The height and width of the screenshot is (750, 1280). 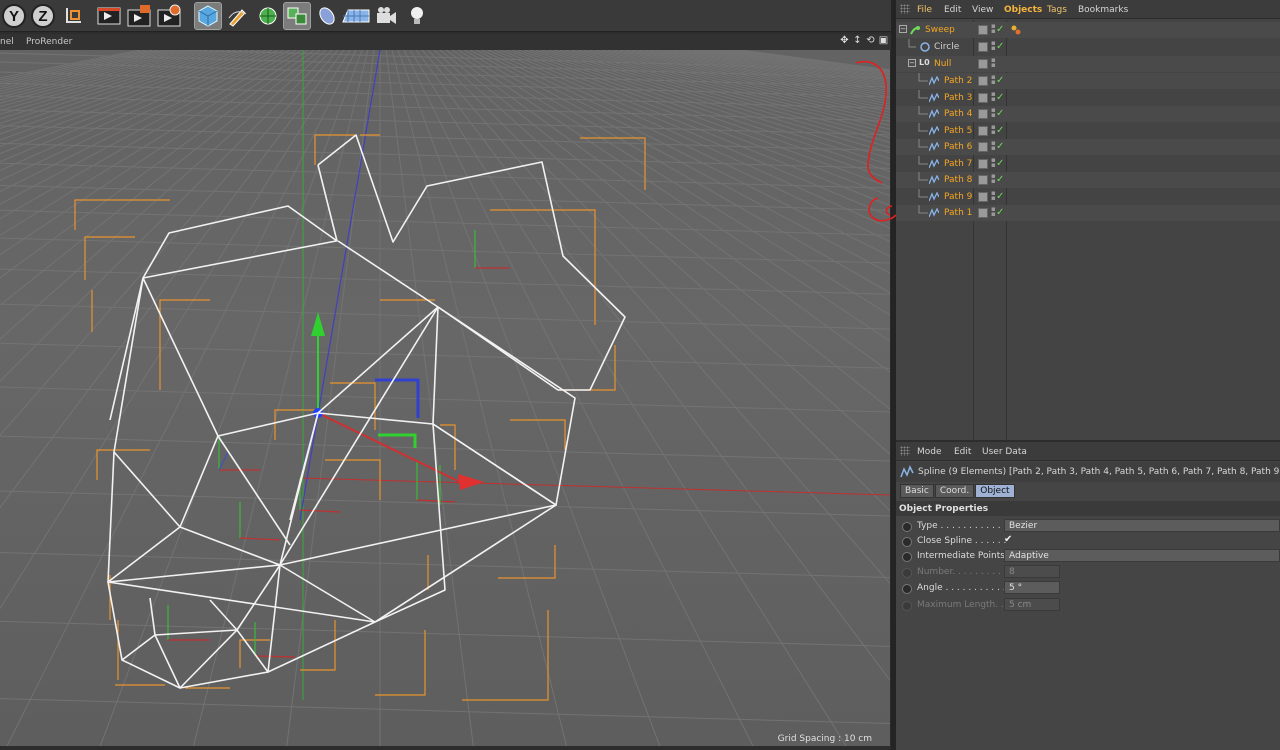 I want to click on move-view-icon: ✥, so click(x=844, y=40).